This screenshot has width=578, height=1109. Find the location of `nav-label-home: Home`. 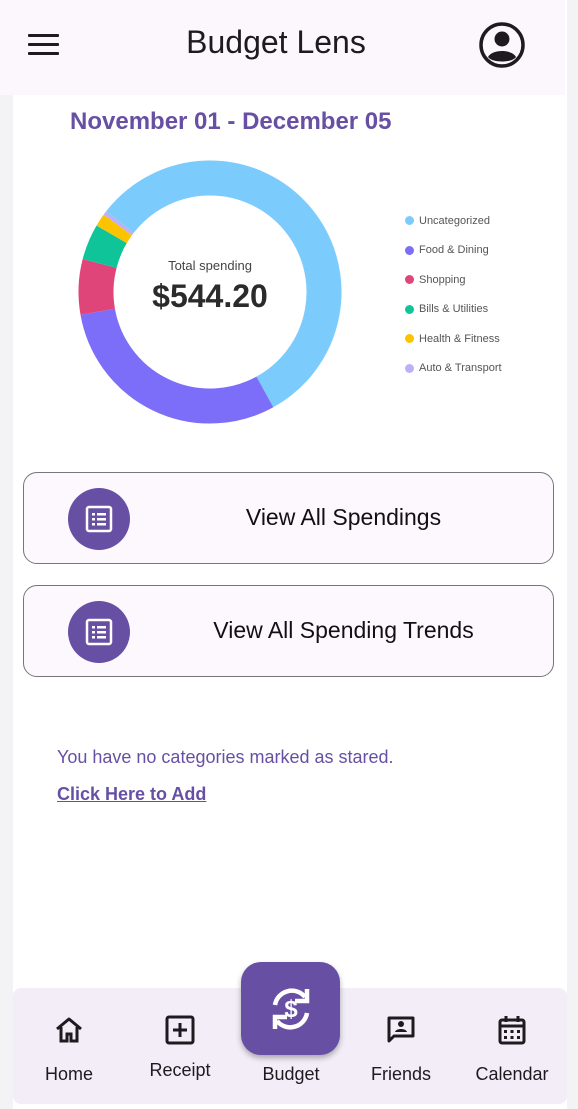

nav-label-home: Home is located at coordinates (68, 1074).